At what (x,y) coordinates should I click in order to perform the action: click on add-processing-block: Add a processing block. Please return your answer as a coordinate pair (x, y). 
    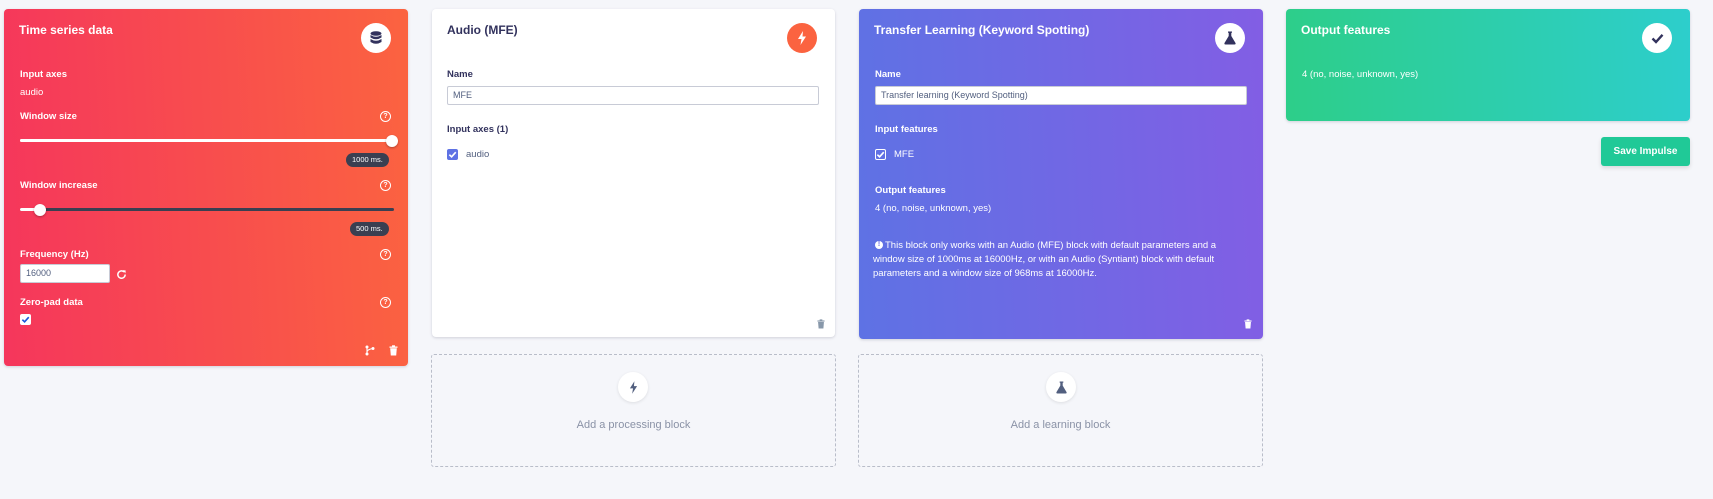
    Looking at the image, I should click on (633, 410).